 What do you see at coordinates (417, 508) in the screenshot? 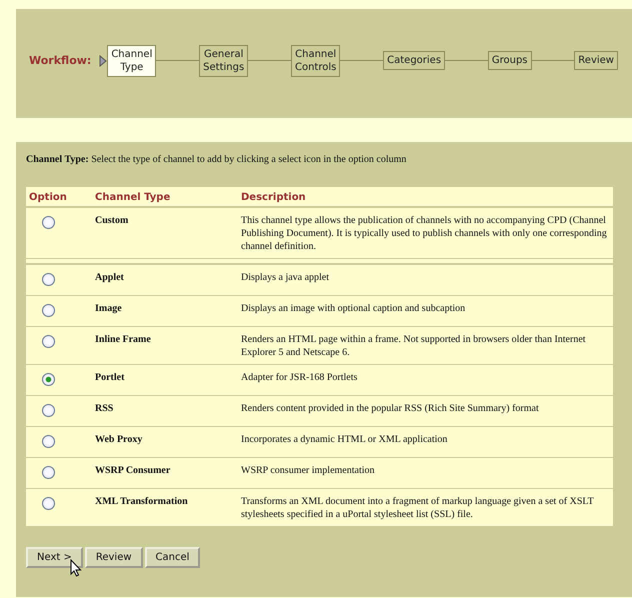
I see `description-text: Transforms an XML document into a fragment of markup language given a set of XSLT stylesheets specified in a uPortal stylesheet list (SSL) file.` at bounding box center [417, 508].